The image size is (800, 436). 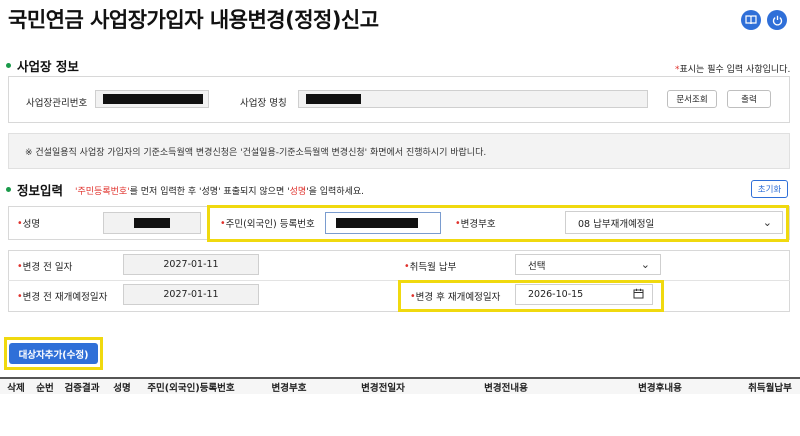 I want to click on acq-month-select: 선택 ⌄, so click(x=588, y=264).